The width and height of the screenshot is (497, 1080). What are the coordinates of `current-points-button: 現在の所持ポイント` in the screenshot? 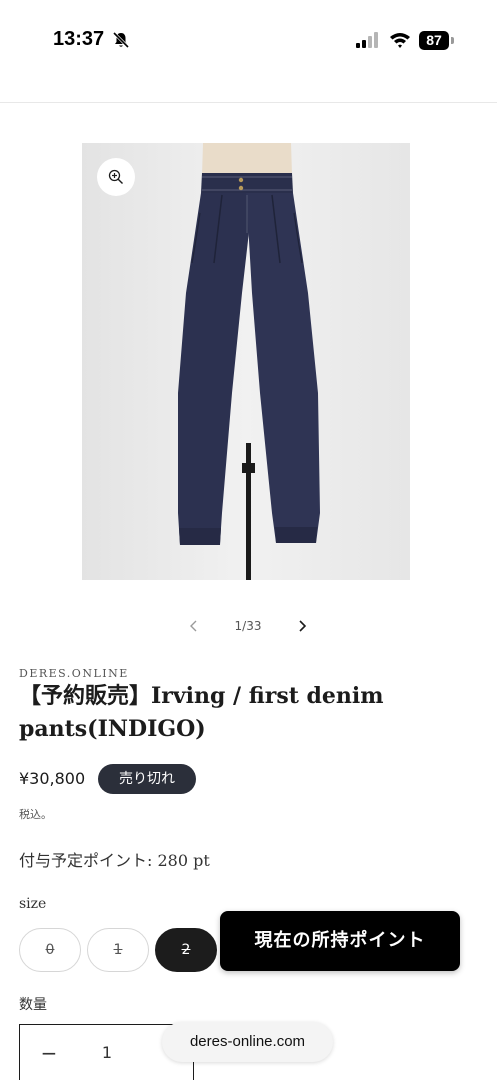 It's located at (340, 941).